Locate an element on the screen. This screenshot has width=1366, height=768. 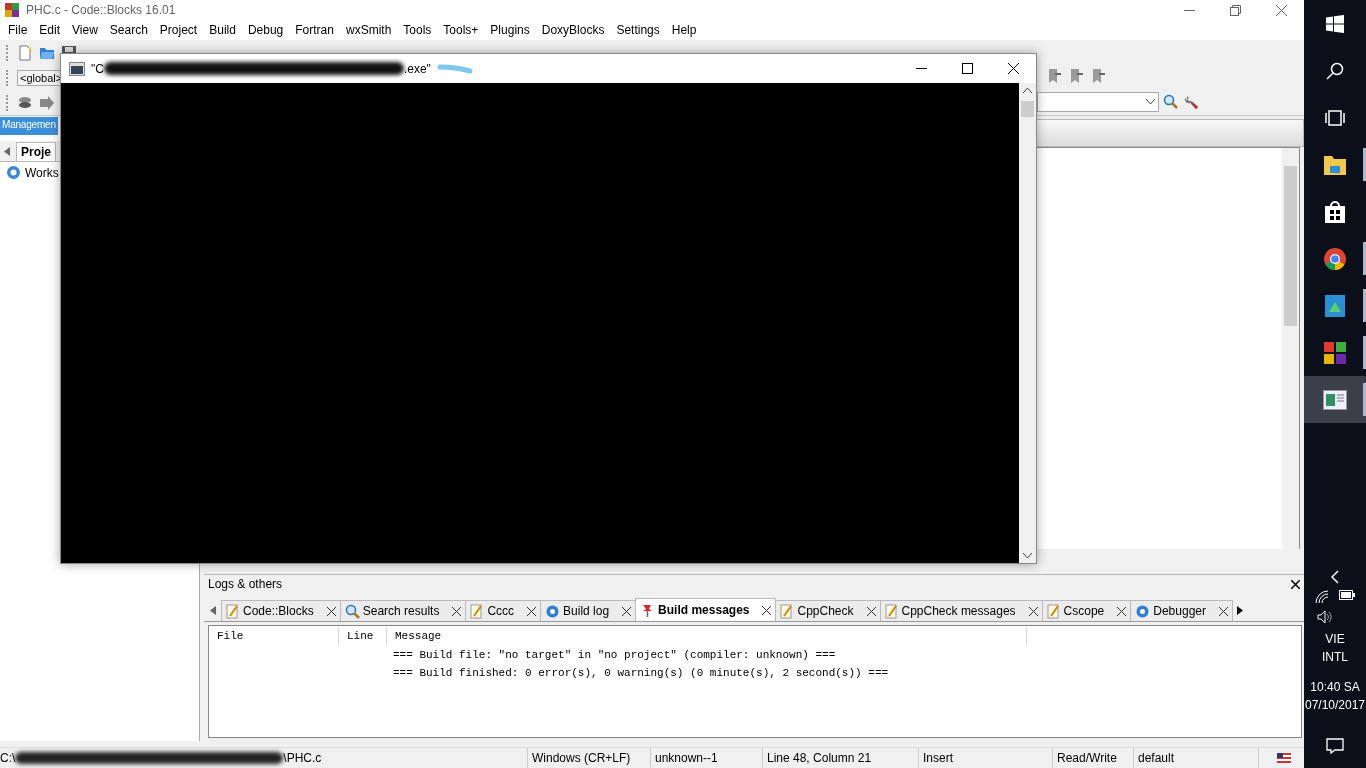
menu-item: Project is located at coordinates (178, 30).